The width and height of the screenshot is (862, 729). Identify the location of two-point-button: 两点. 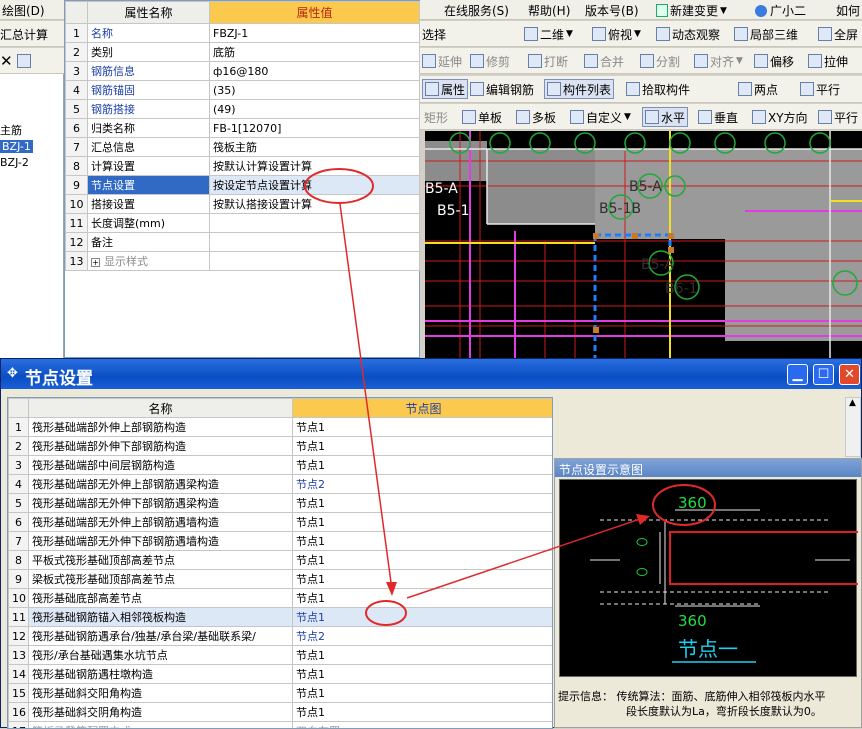
(758, 89).